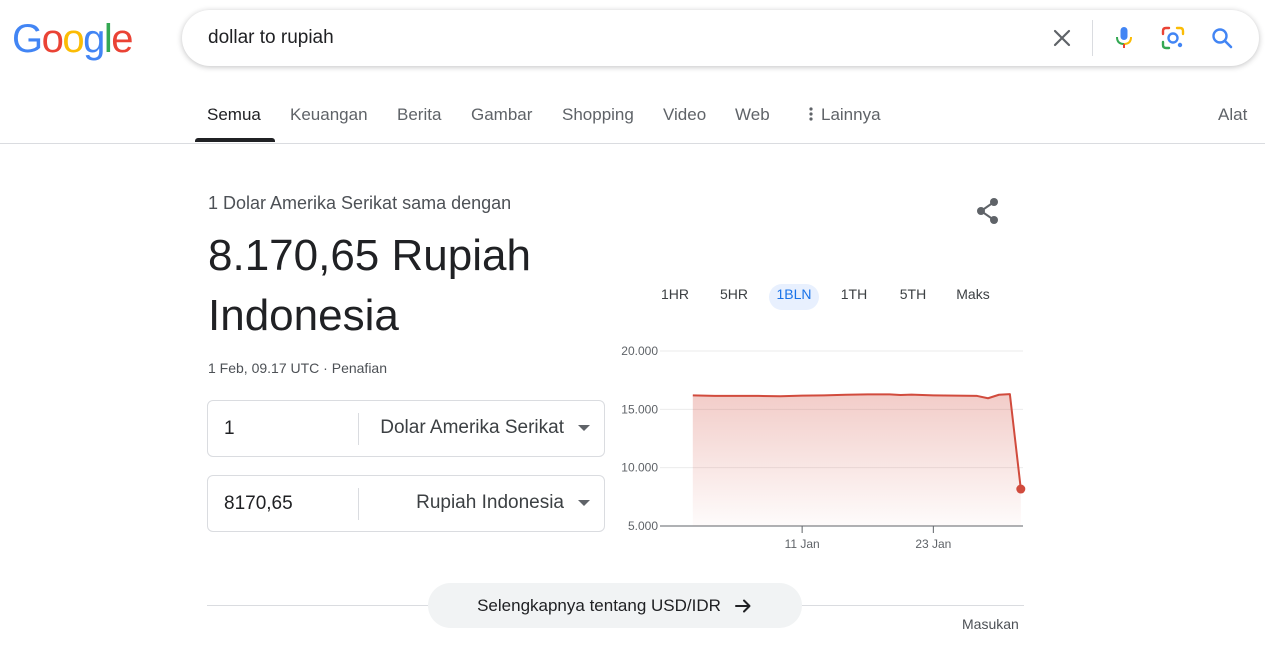 Image resolution: width=1265 pixels, height=665 pixels. What do you see at coordinates (264, 368) in the screenshot?
I see `timestamp-text: 1 Feb, 09.17 UTC` at bounding box center [264, 368].